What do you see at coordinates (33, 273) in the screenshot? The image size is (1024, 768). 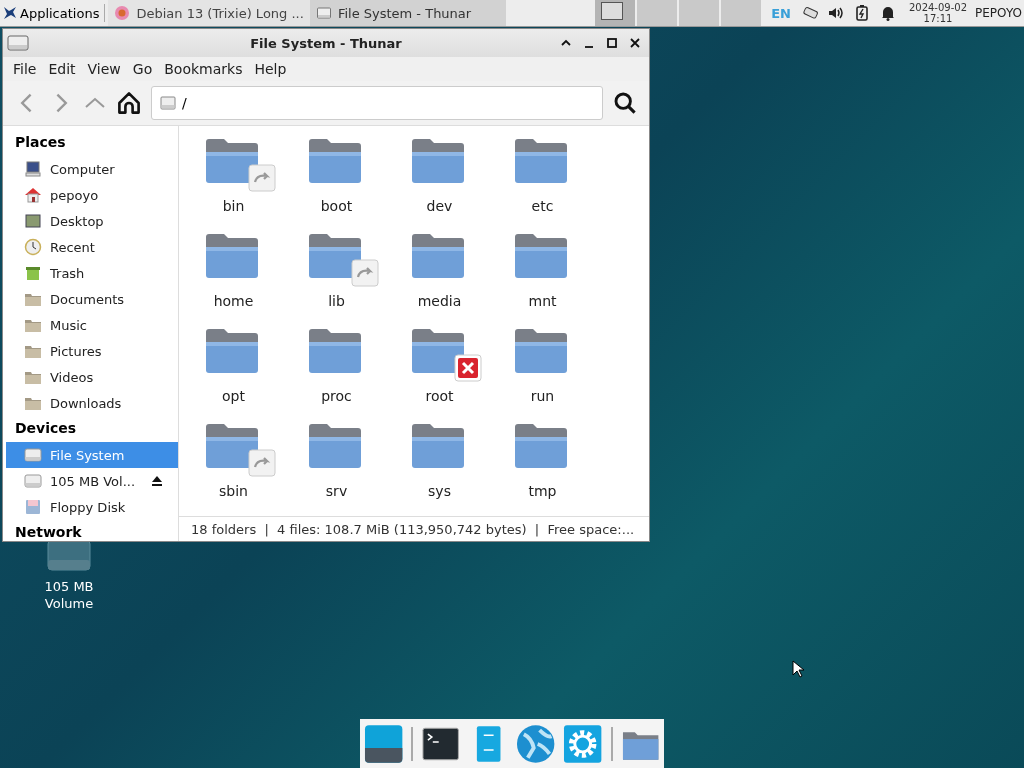 I see `trash-icon` at bounding box center [33, 273].